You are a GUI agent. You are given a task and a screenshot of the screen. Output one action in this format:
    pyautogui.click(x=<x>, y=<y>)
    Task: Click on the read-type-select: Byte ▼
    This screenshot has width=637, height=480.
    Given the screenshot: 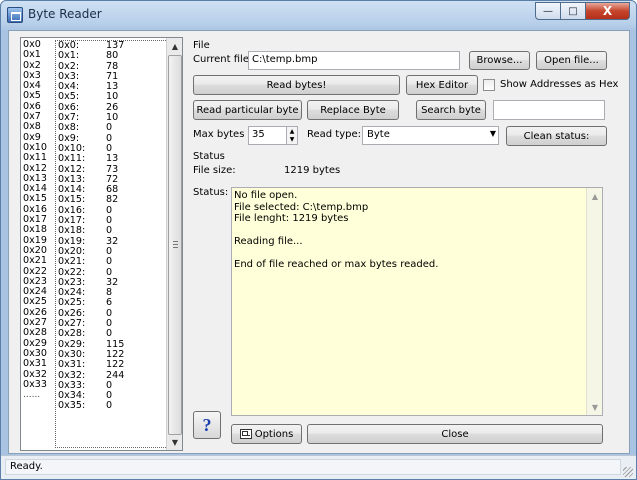 What is the action you would take?
    pyautogui.click(x=430, y=135)
    